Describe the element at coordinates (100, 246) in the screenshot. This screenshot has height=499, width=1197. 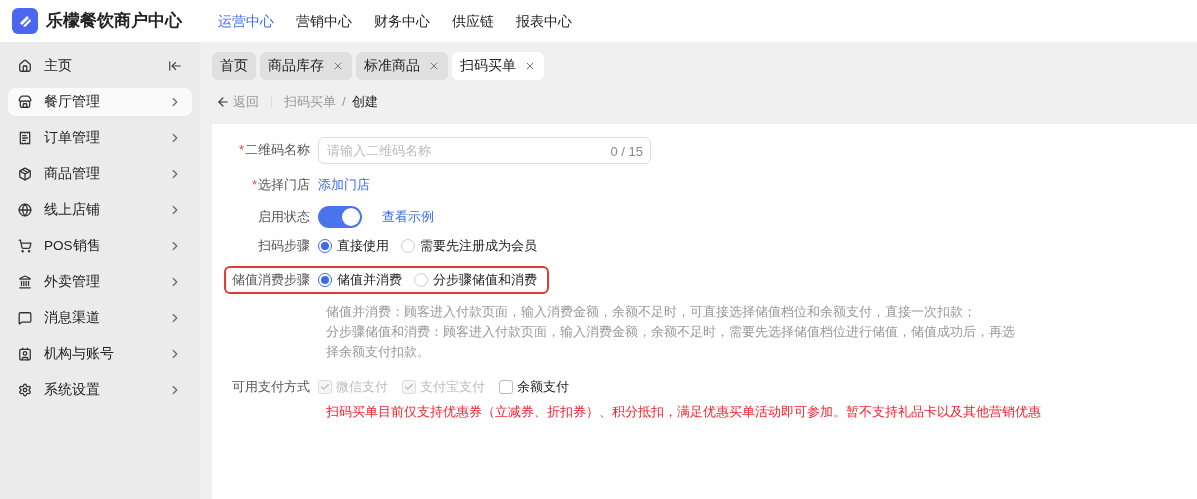
I see `sidebar-item: POS销售` at that location.